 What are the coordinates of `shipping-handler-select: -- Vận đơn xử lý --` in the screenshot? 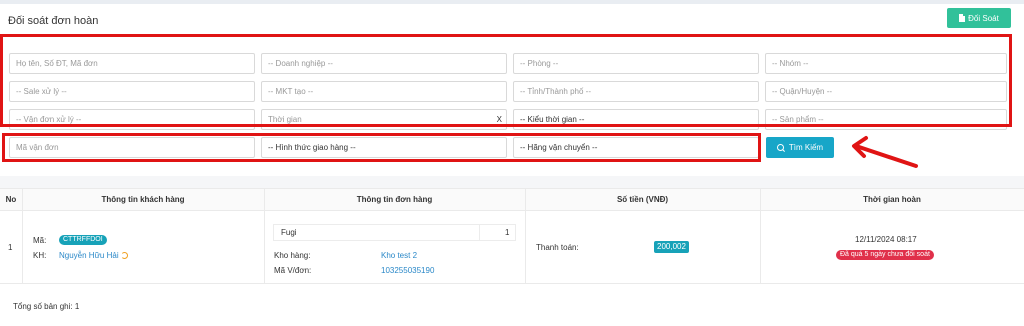 It's located at (132, 119).